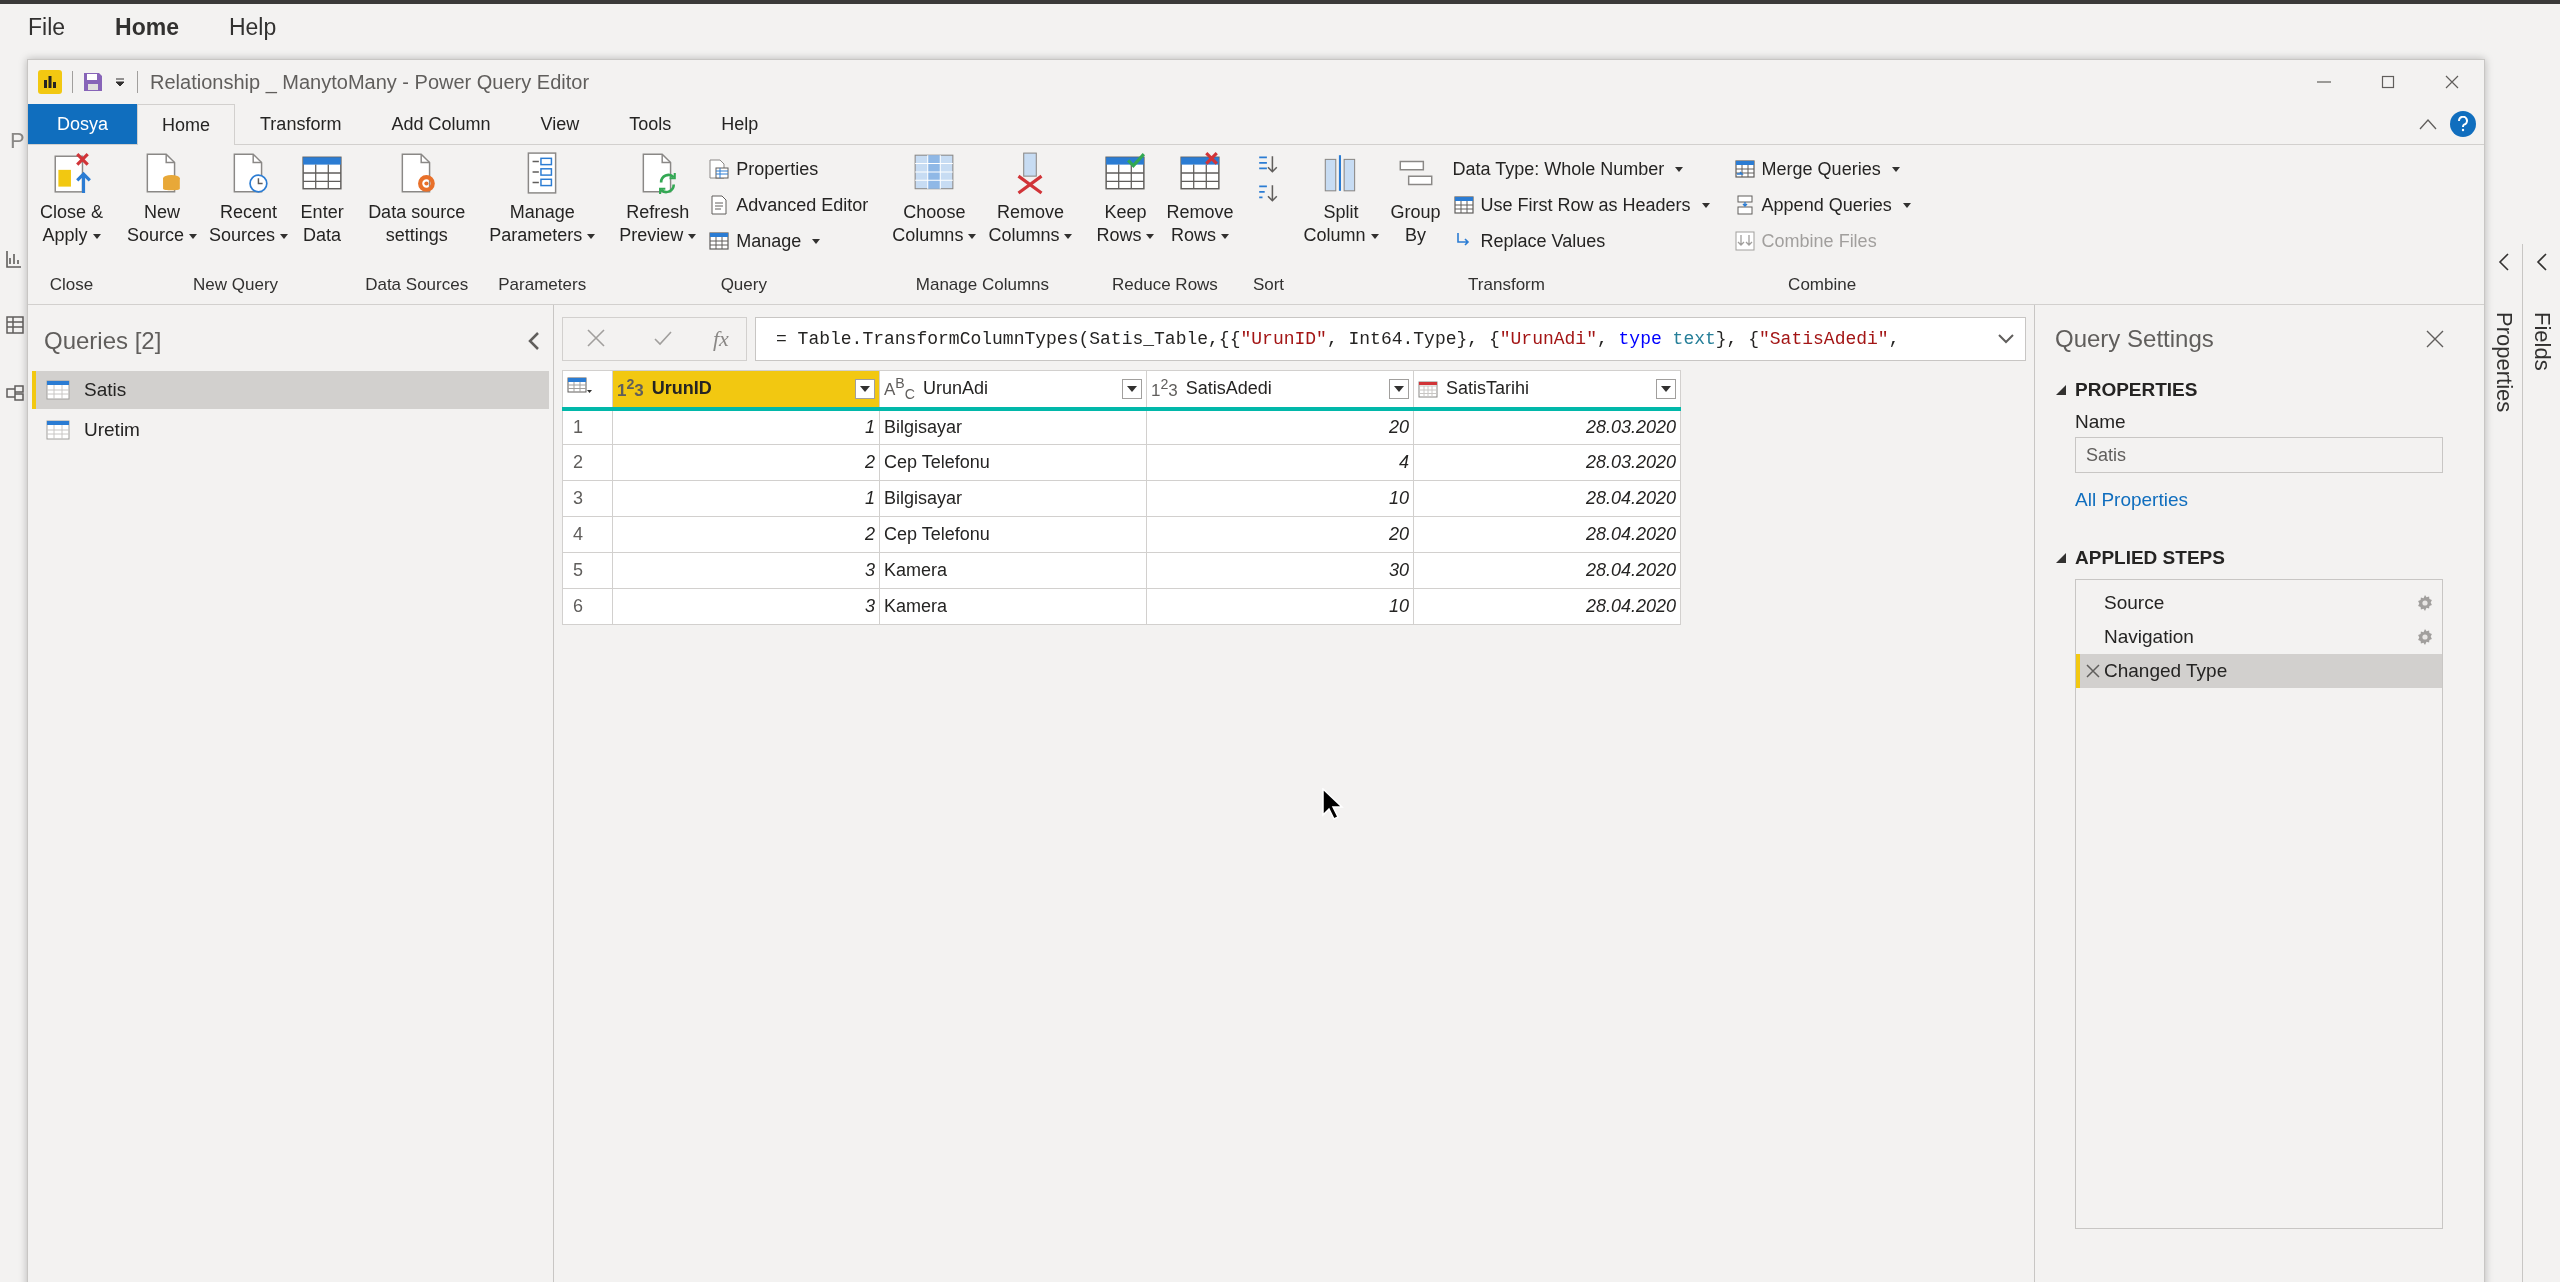  I want to click on step-item: Navigation, so click(2259, 637).